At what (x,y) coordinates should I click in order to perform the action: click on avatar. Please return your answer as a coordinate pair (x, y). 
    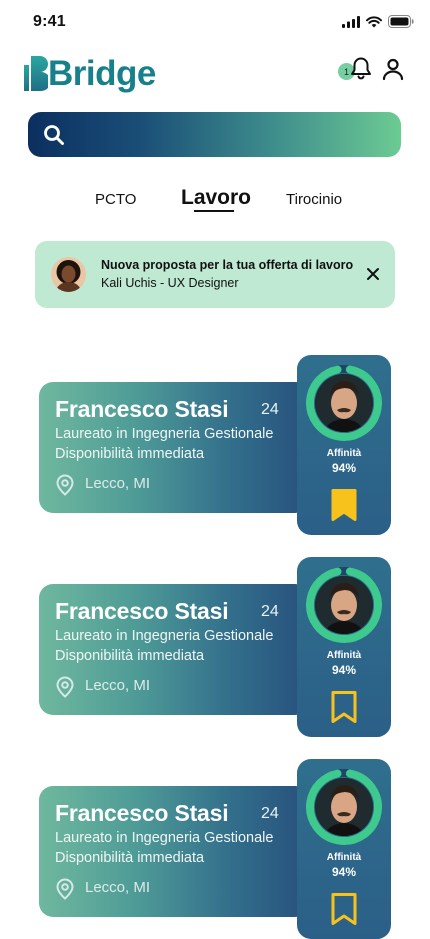
    Looking at the image, I should click on (68, 274).